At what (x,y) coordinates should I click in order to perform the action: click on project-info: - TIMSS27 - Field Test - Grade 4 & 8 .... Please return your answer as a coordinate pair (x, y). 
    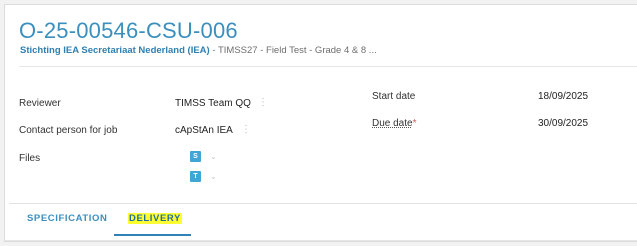
    Looking at the image, I should click on (293, 50).